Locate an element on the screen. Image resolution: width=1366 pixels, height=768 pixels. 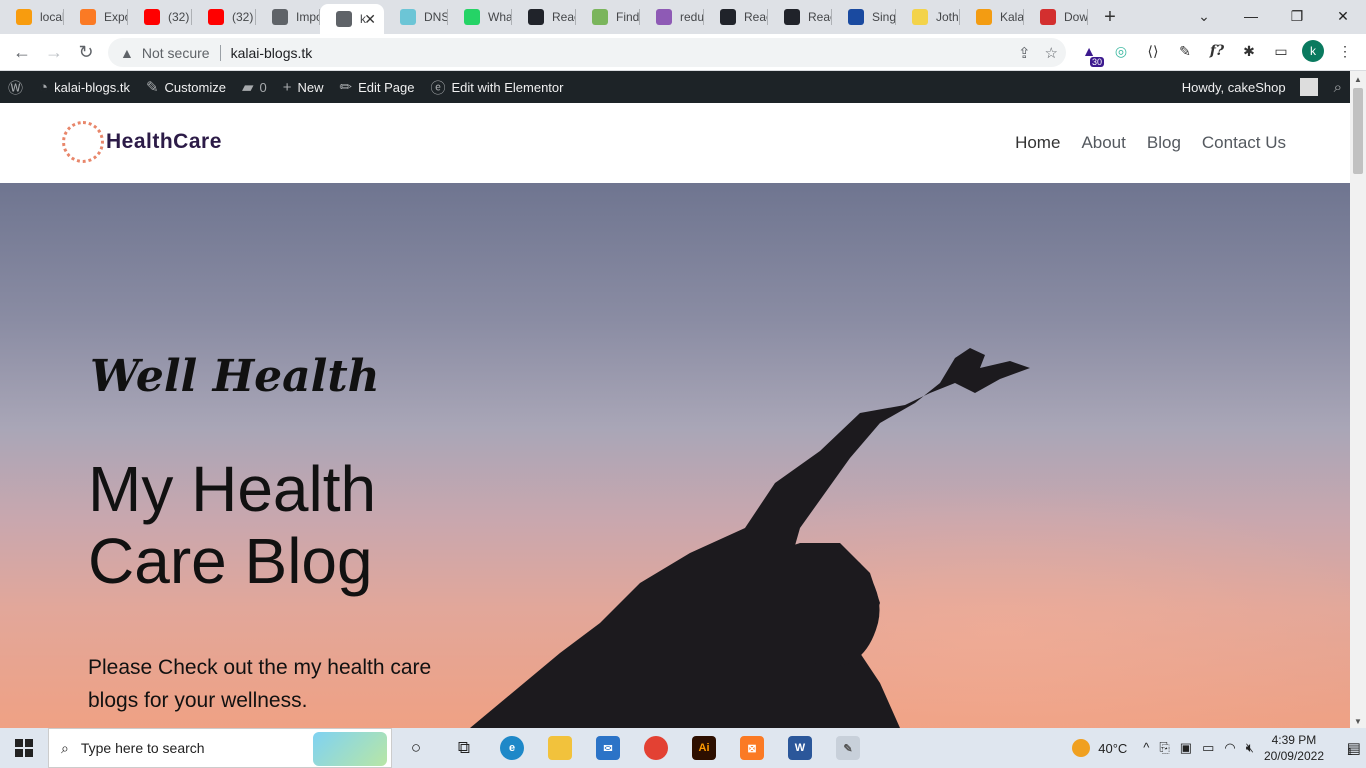
battery-icon: ▭ is located at coordinates (1208, 748).